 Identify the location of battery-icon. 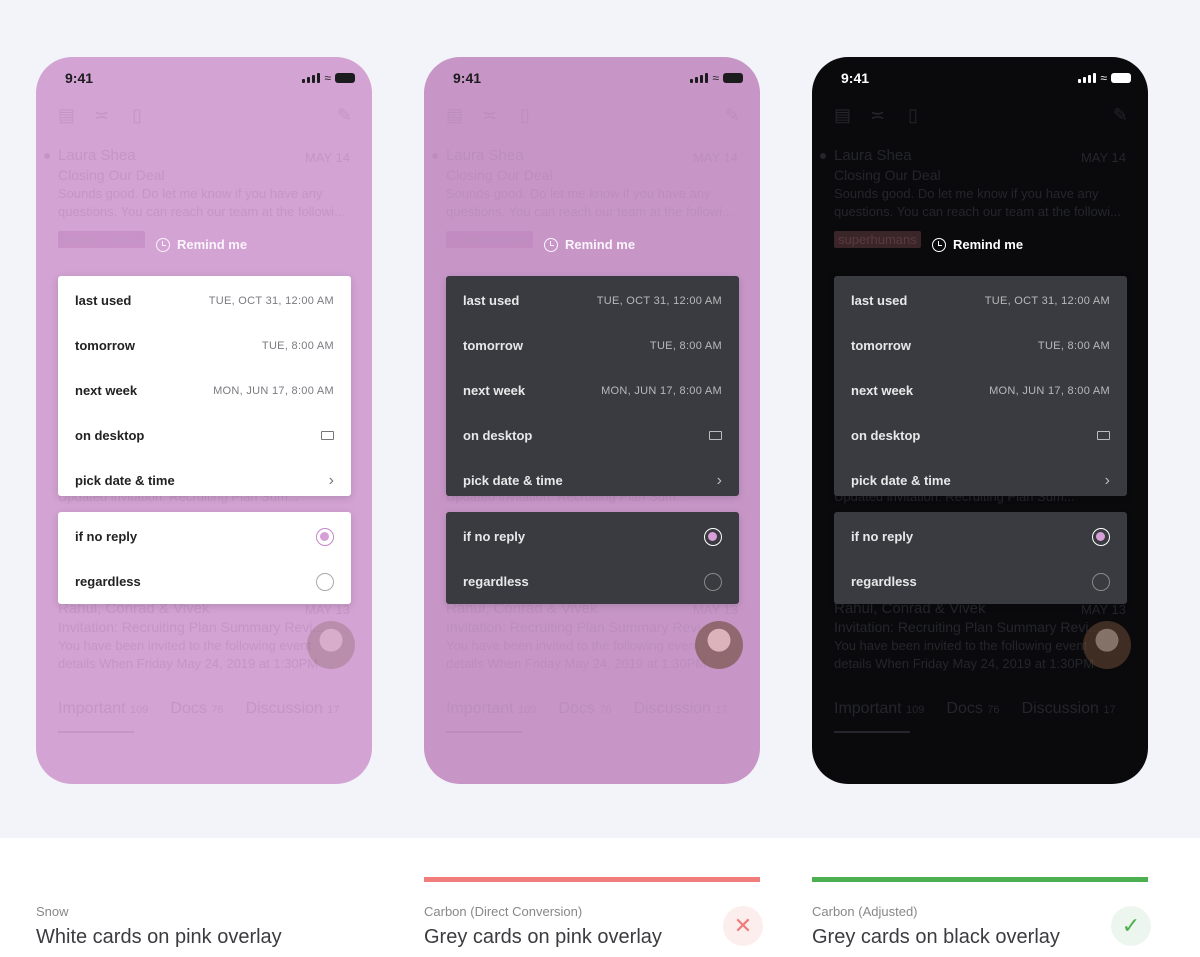
(733, 78).